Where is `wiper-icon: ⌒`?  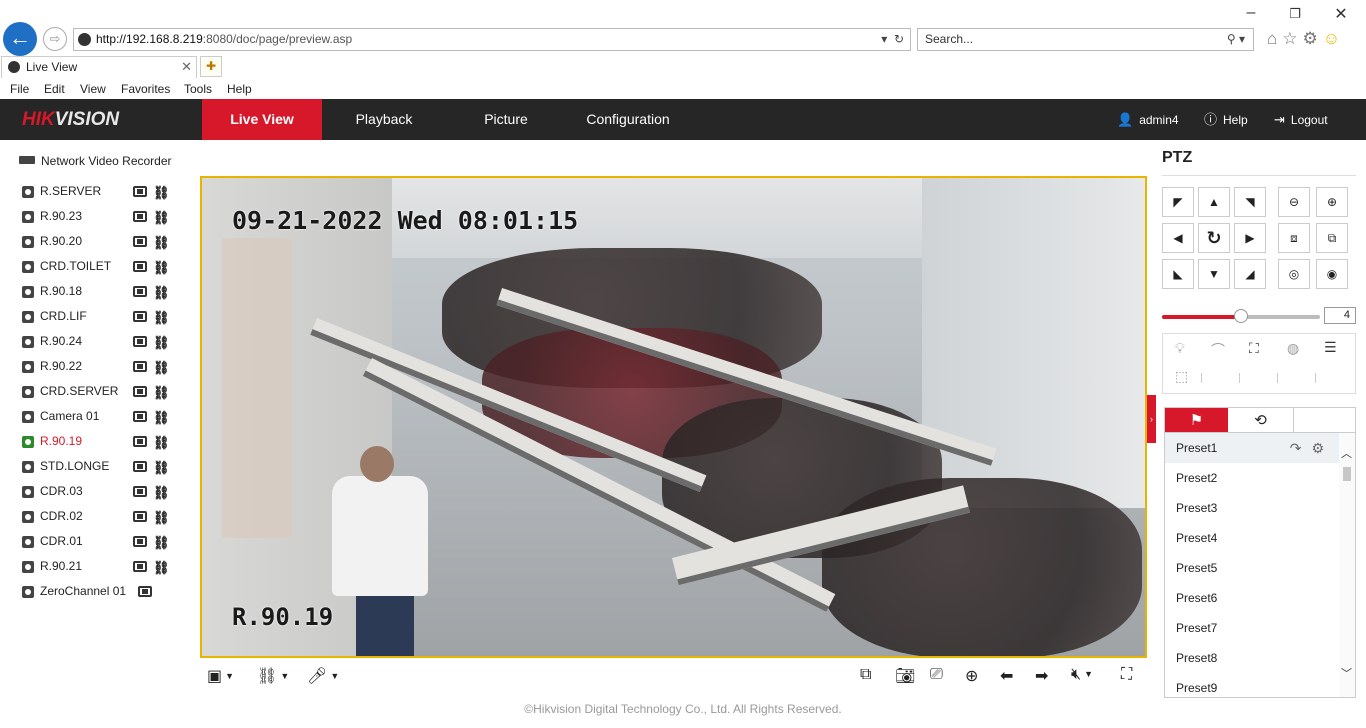 wiper-icon: ⌒ is located at coordinates (1218, 350).